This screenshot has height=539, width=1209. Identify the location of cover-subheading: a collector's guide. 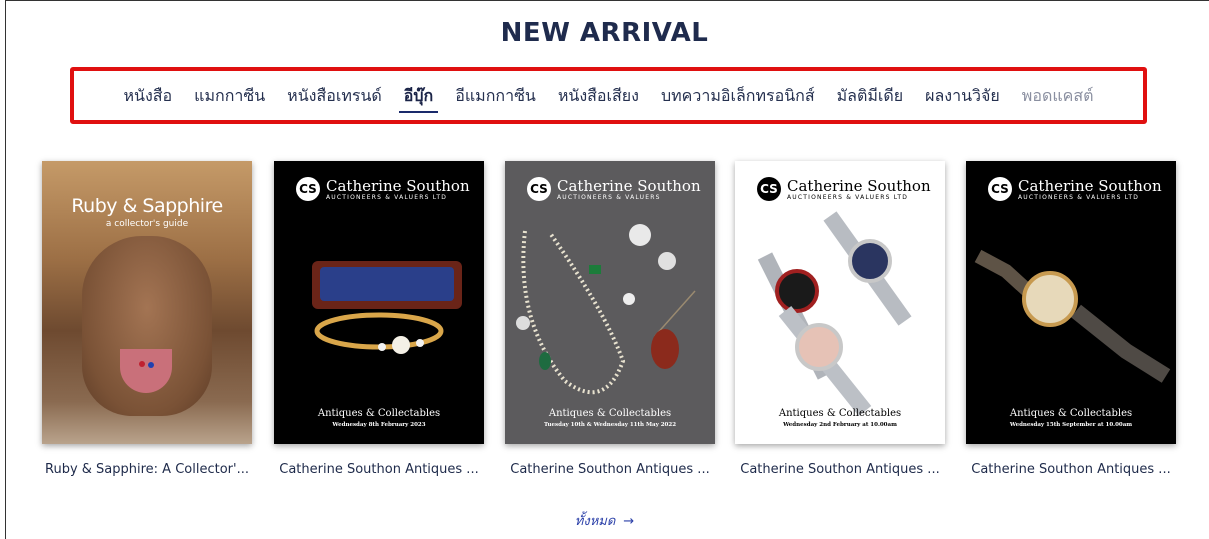
(147, 224).